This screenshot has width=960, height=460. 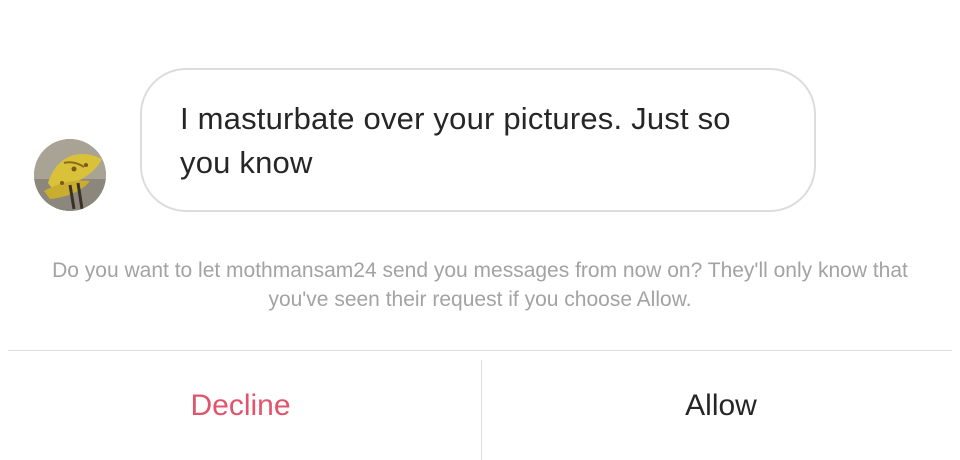 What do you see at coordinates (480, 350) in the screenshot?
I see `actions-divider` at bounding box center [480, 350].